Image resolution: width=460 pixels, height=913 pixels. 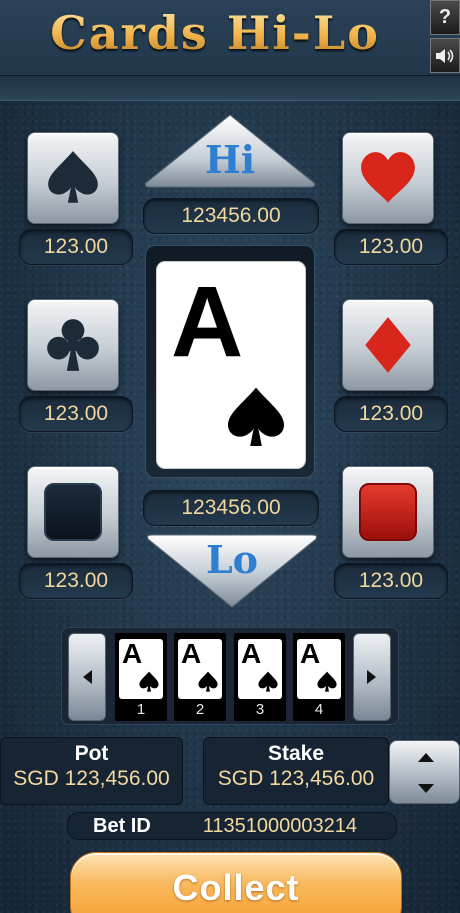 I want to click on lo-label: Lo, so click(x=232, y=559).